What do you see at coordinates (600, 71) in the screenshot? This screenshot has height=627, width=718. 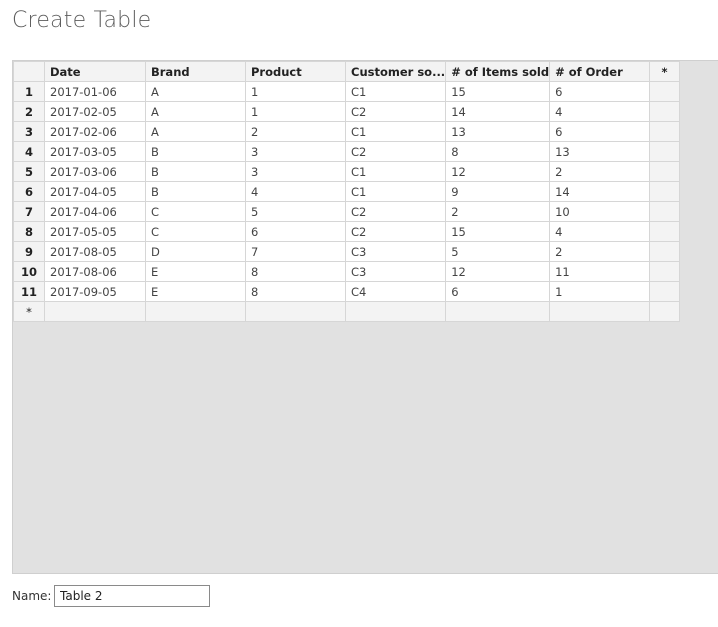 I see `column-header-orders: # of Order` at bounding box center [600, 71].